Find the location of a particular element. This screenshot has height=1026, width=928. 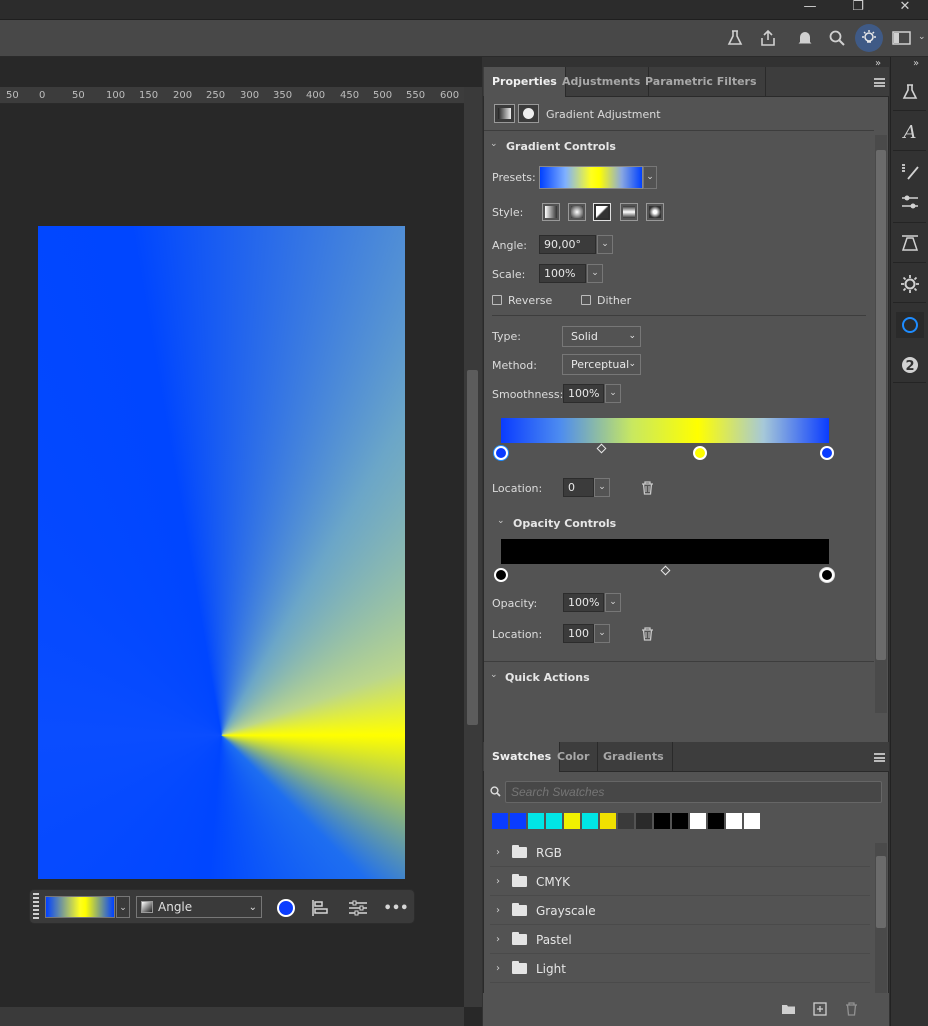

collapse-column-icon: » is located at coordinates (916, 63).